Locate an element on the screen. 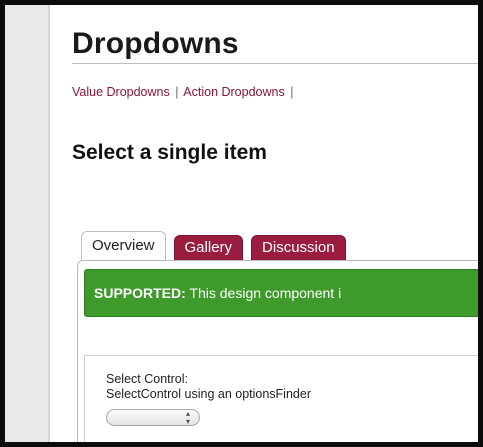 The image size is (483, 447). control-label-title: Select Control: is located at coordinates (147, 379).